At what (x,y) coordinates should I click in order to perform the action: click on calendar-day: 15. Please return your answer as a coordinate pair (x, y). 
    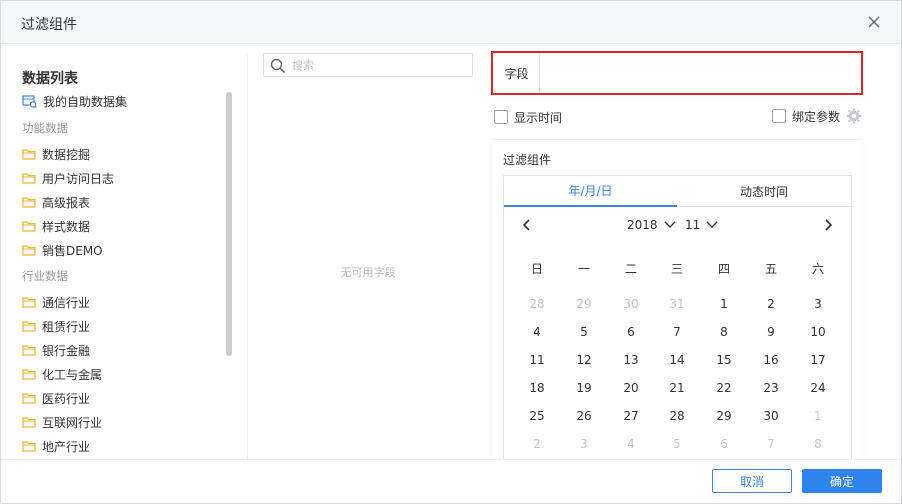
    Looking at the image, I should click on (724, 360).